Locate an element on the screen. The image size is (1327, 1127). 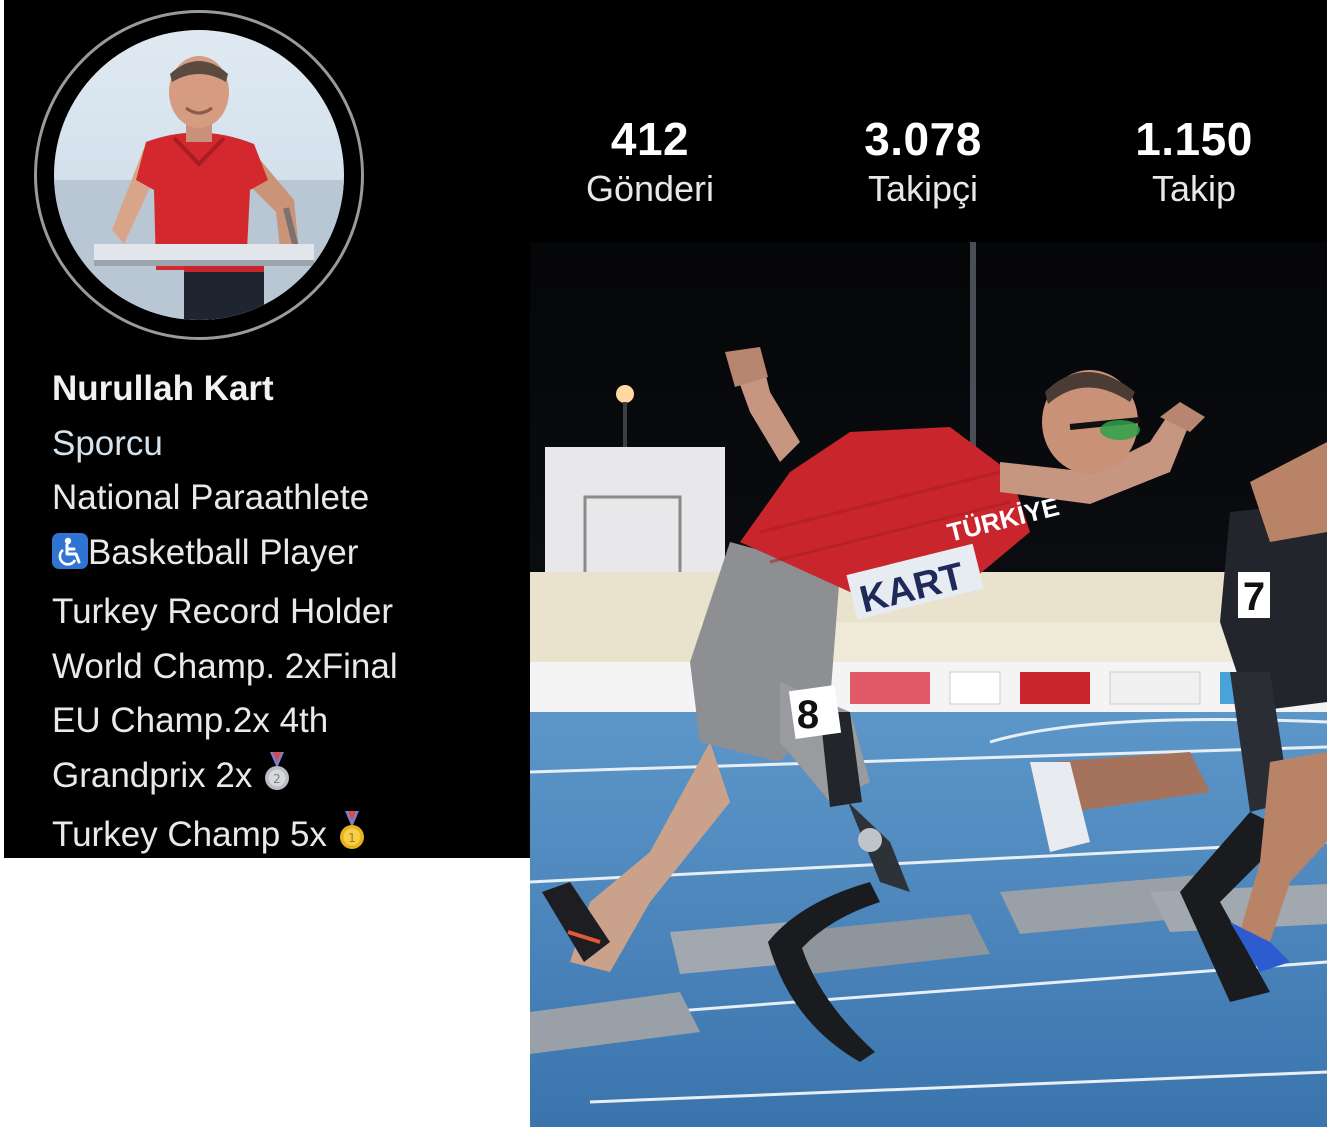
bio-line: National Paraathlete is located at coordinates (211, 497).